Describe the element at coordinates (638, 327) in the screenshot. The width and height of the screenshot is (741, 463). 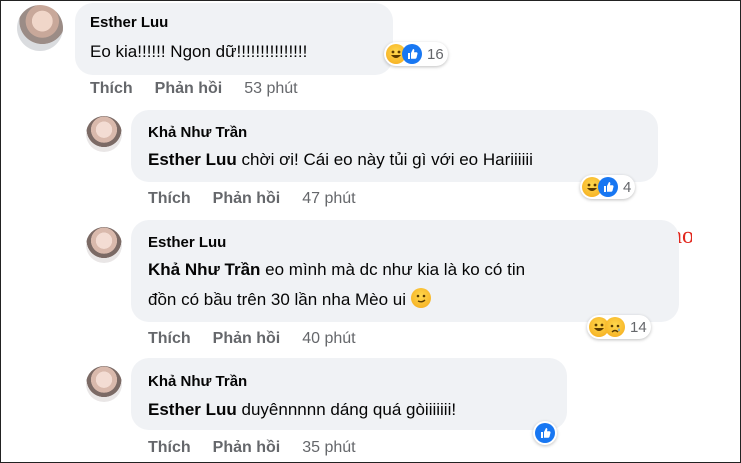
I see `reaction-count: 14` at that location.